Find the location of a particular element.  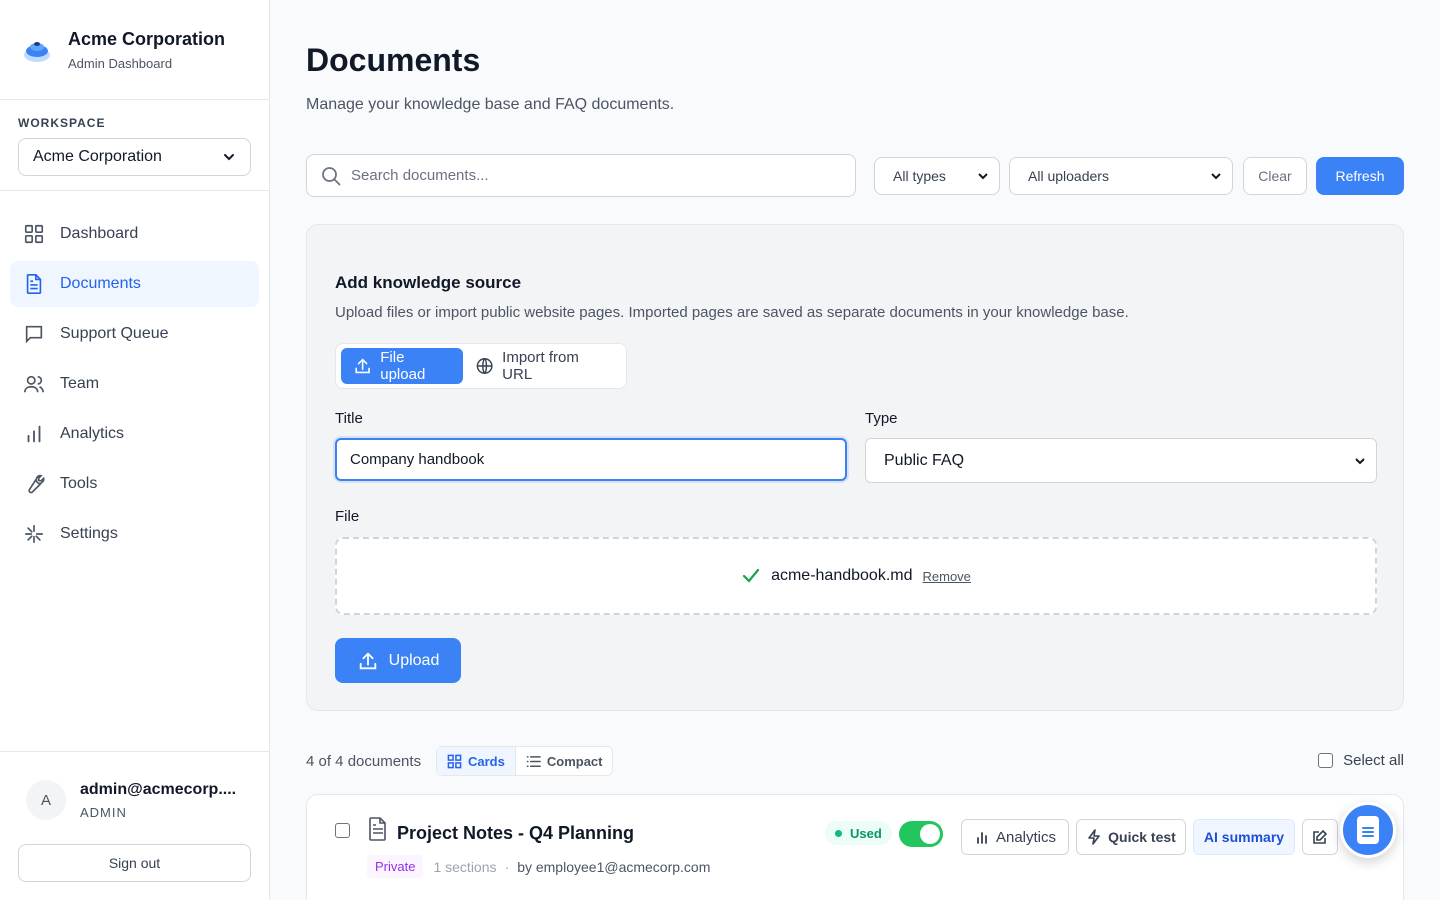

status-label: Used is located at coordinates (866, 833).